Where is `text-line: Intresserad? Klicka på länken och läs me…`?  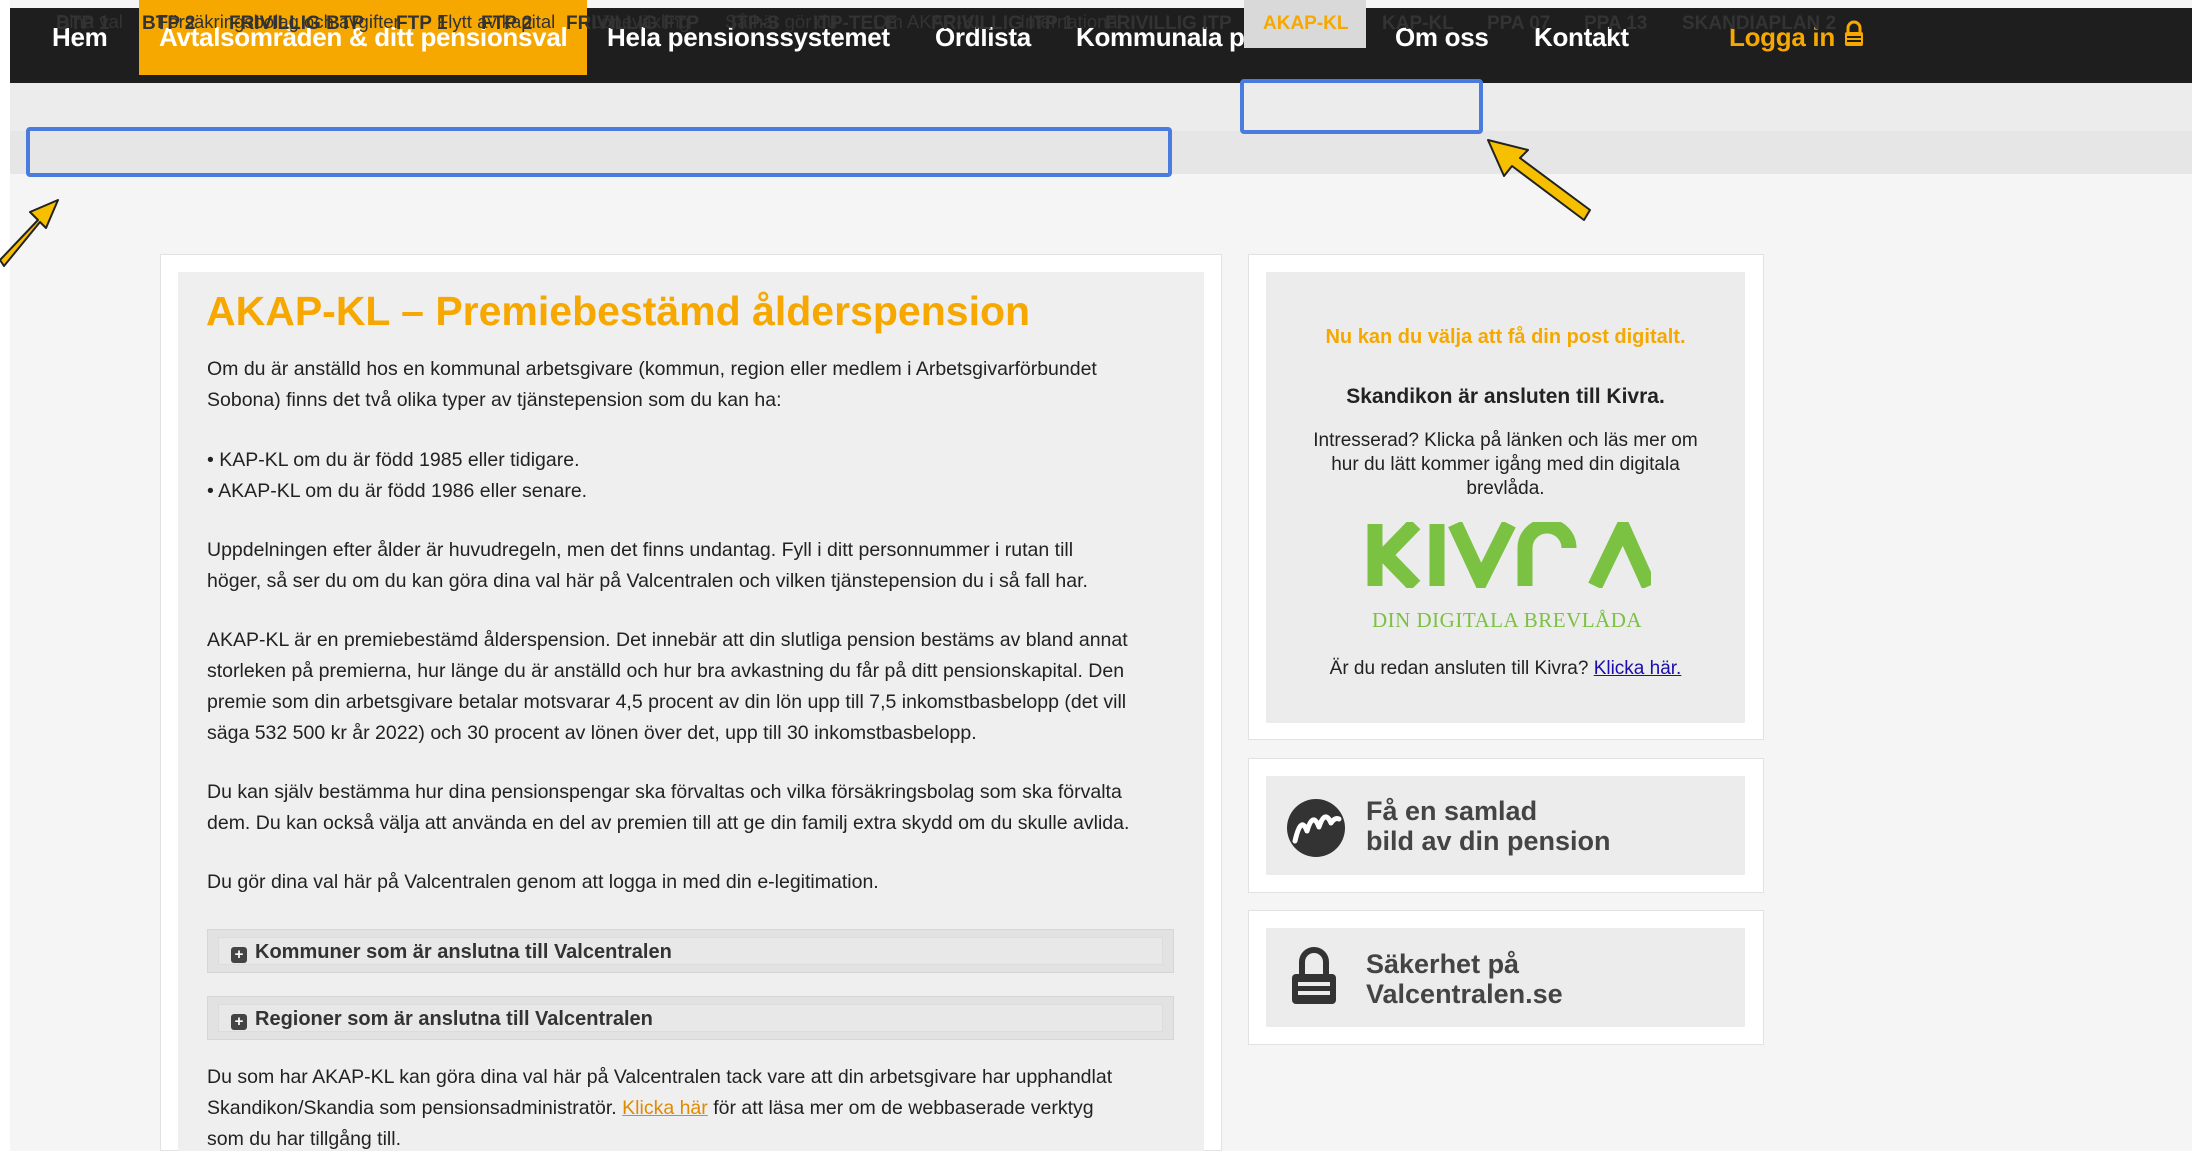
text-line: Intresserad? Klicka på länken och läs me… is located at coordinates (1505, 440).